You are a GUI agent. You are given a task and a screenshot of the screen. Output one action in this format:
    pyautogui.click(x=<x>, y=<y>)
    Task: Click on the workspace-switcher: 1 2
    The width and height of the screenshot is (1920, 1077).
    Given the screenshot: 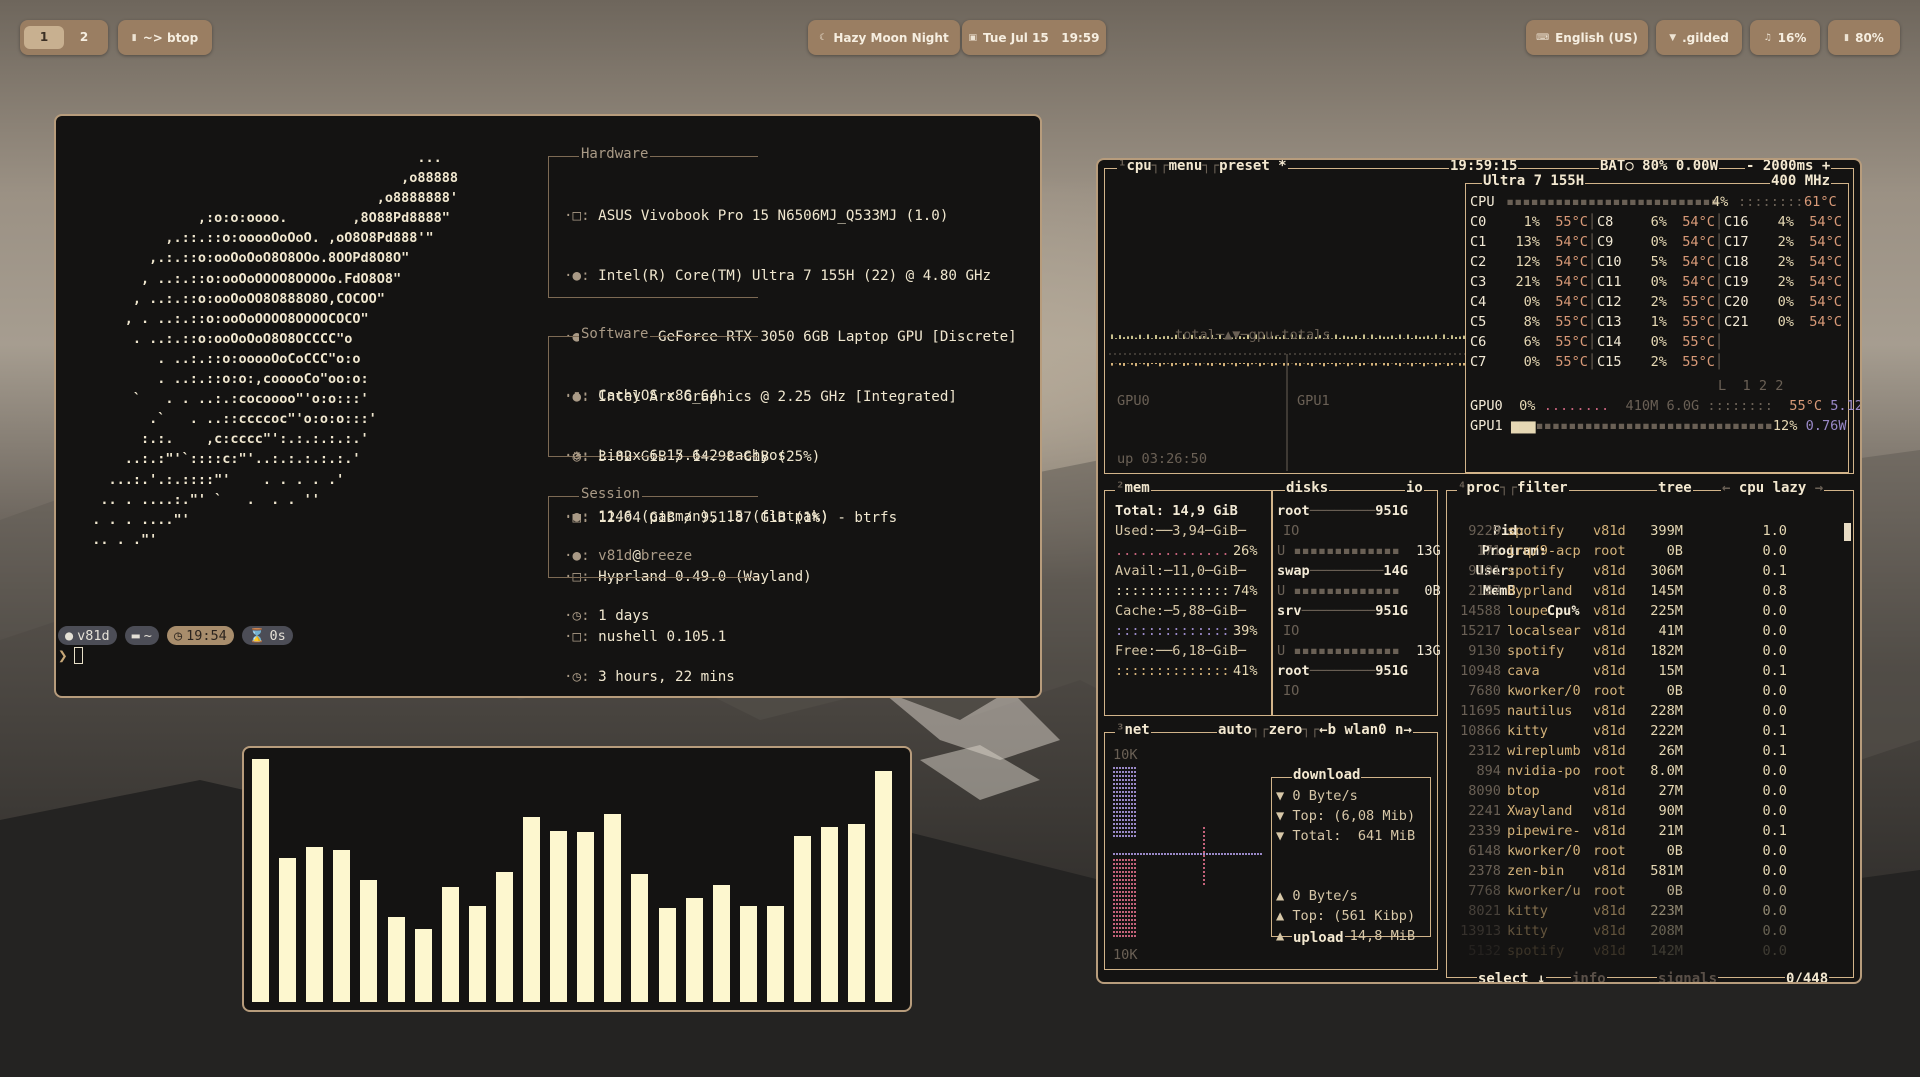 What is the action you would take?
    pyautogui.click(x=64, y=37)
    